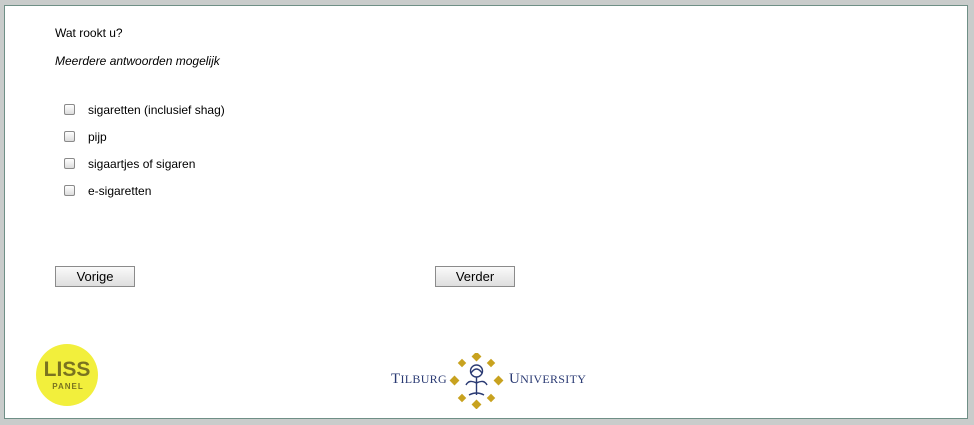 This screenshot has width=974, height=425. I want to click on option-e-sigaretten: e-sigaretten, so click(144, 190).